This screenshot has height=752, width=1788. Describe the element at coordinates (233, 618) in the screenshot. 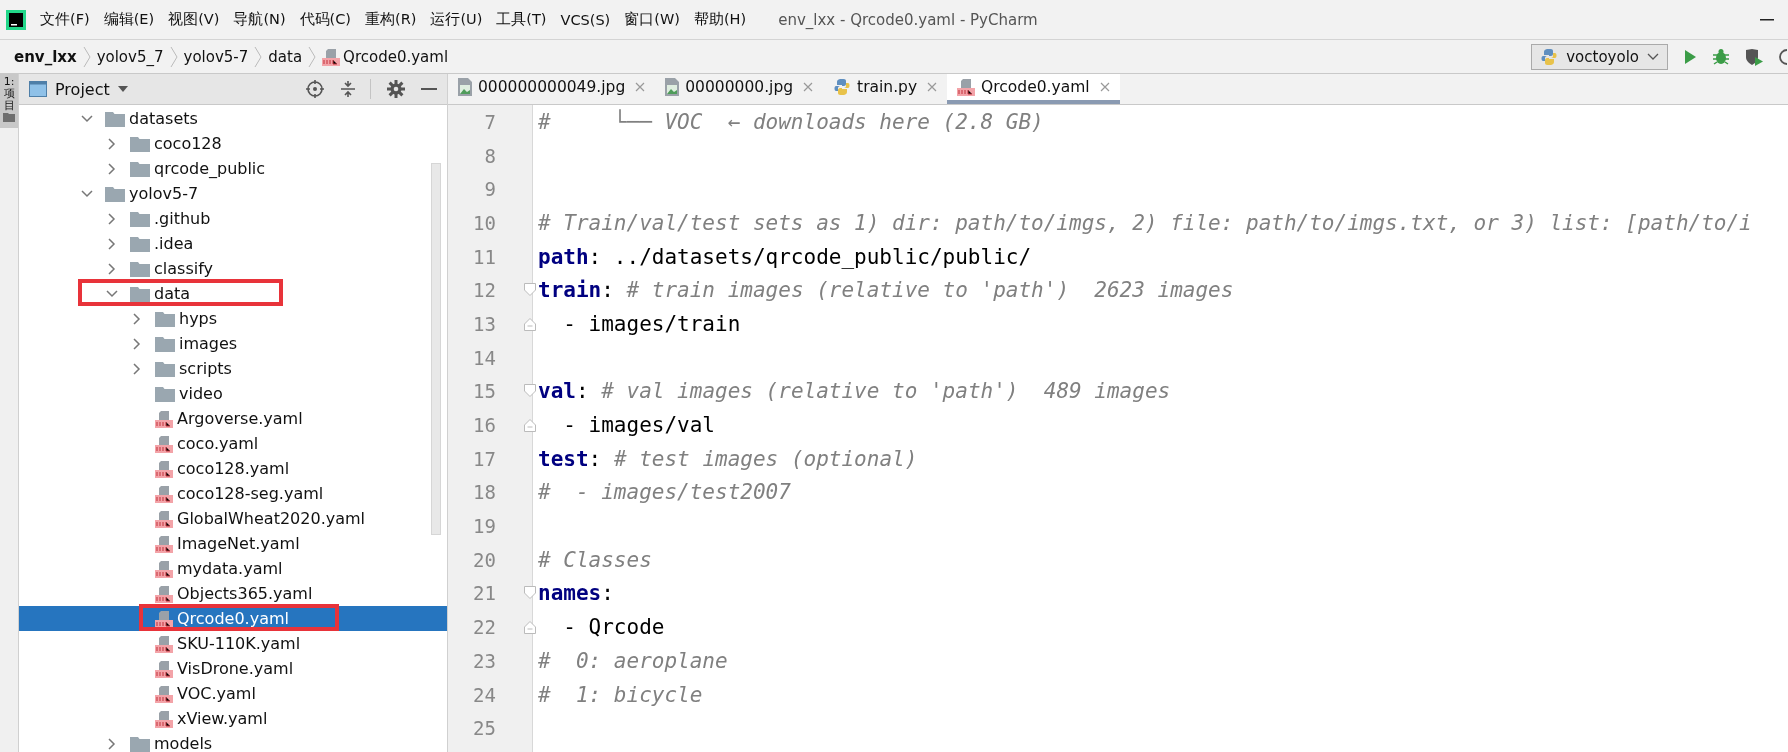

I see `tree-item: Qrcode0.yaml` at that location.